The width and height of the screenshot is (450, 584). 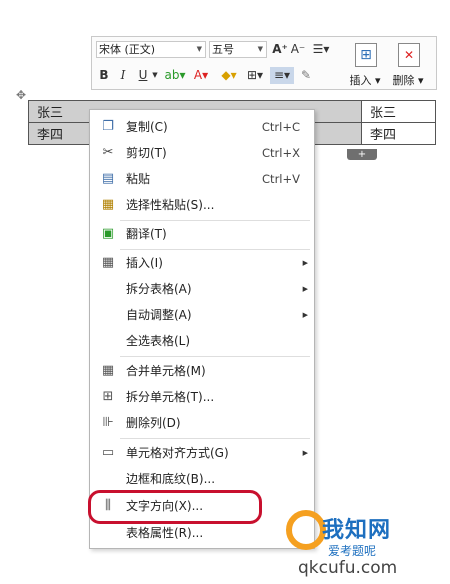 I want to click on menu-item-label: 复制(C), so click(x=147, y=127).